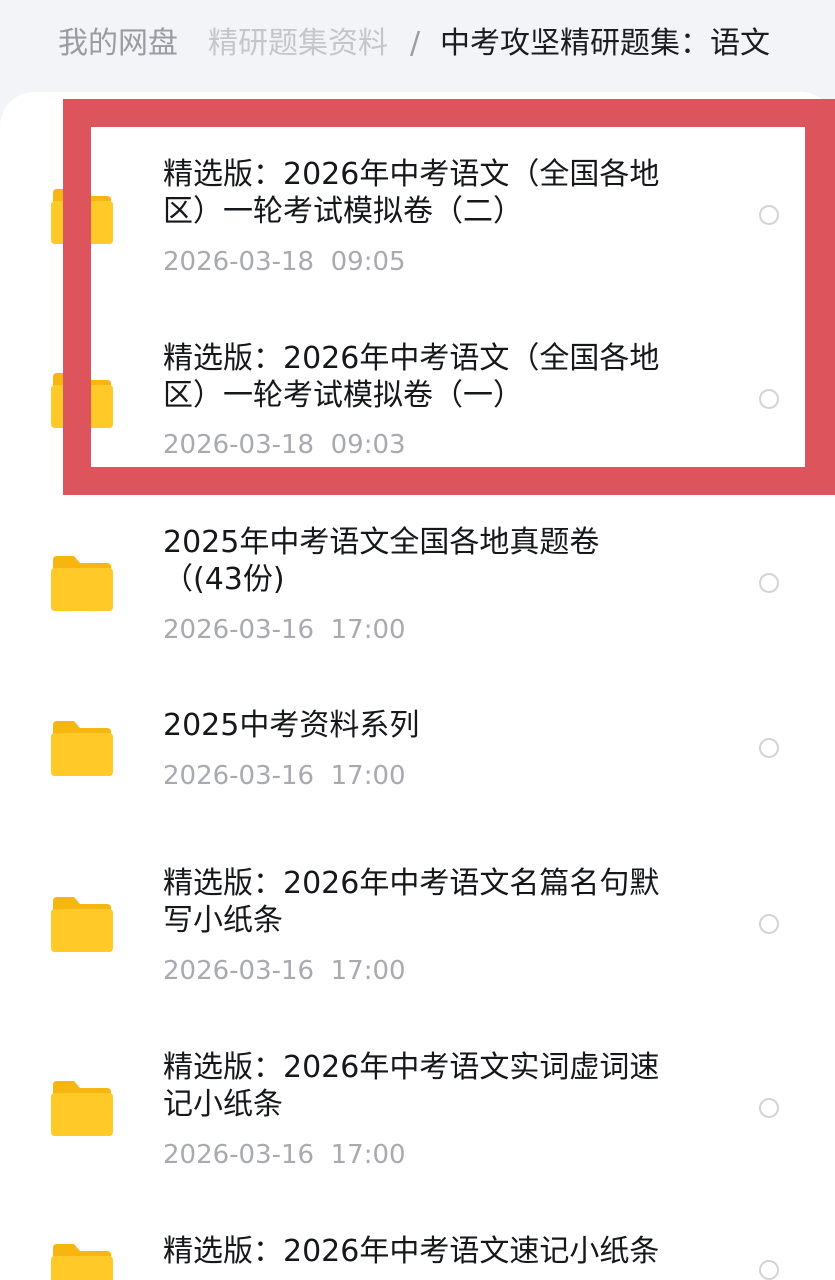  What do you see at coordinates (605, 43) in the screenshot?
I see `breadcrumb-current-folder: 中考攻坚精研题集：语文` at bounding box center [605, 43].